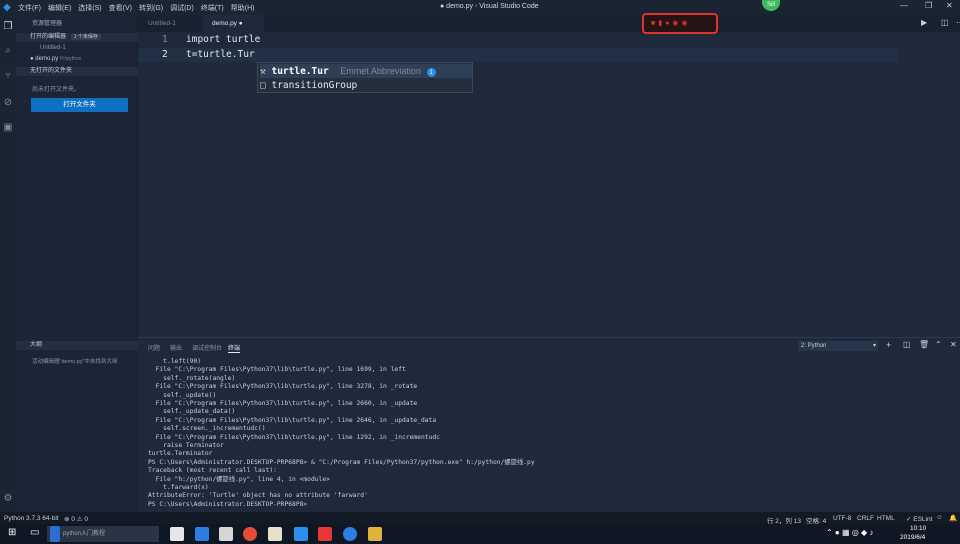 Image resolution: width=960 pixels, height=544 pixels. Describe the element at coordinates (234, 348) in the screenshot. I see `tab-terminal: 终端` at that location.